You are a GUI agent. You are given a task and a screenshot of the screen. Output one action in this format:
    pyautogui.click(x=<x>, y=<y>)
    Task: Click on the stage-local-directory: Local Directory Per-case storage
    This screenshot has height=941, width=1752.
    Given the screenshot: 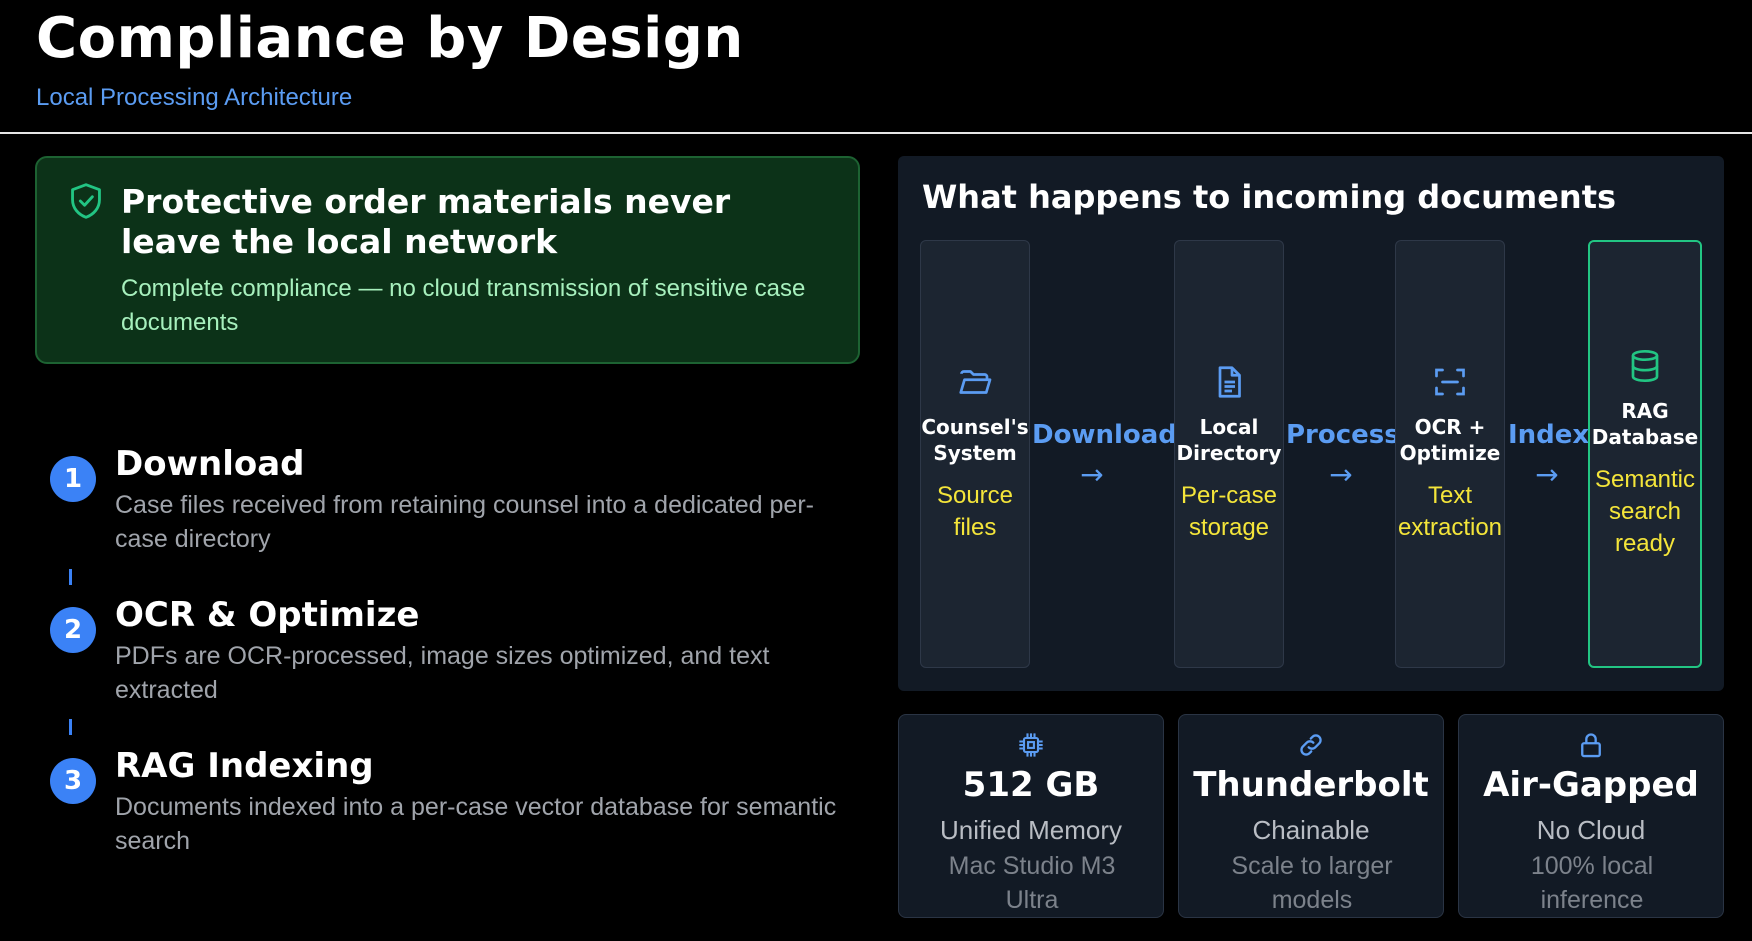 What is the action you would take?
    pyautogui.click(x=1229, y=454)
    